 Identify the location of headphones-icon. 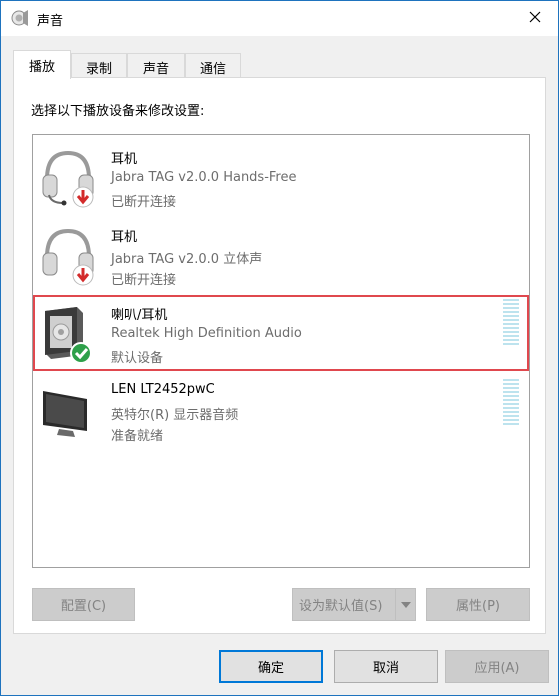
(68, 255).